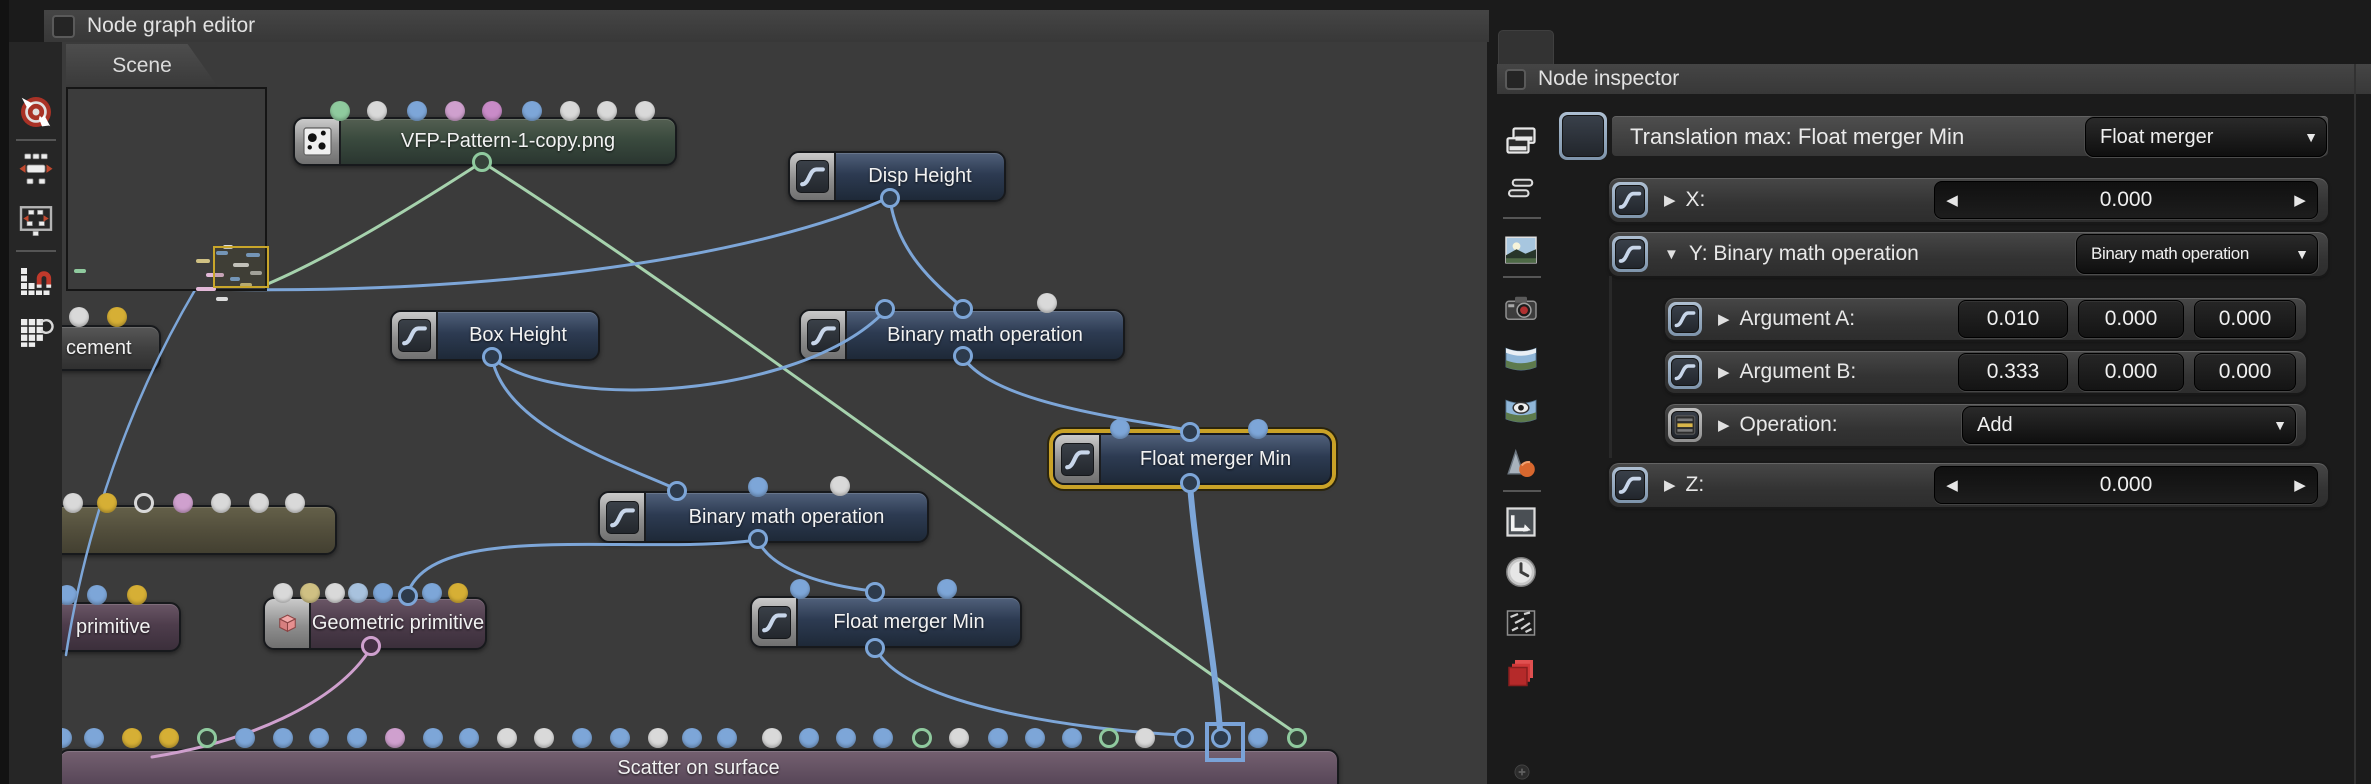 This screenshot has height=784, width=2371. What do you see at coordinates (700, 766) in the screenshot?
I see `node-scatter-on-surface: Scatter on surface` at bounding box center [700, 766].